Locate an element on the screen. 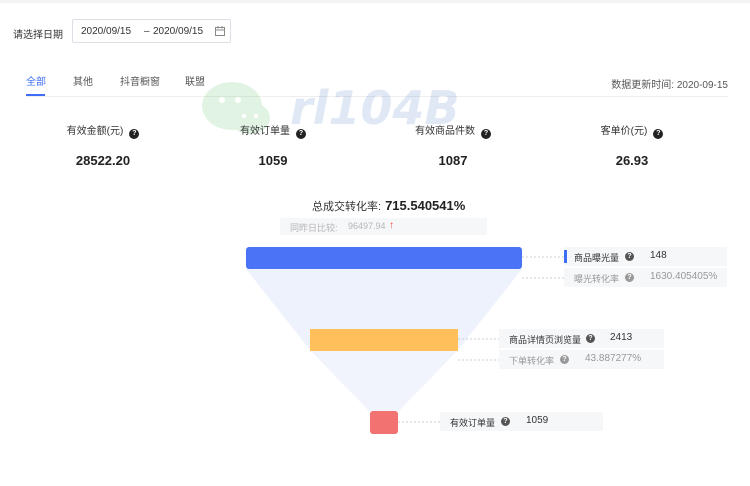 The height and width of the screenshot is (486, 750). stage-value: 1630.405405% is located at coordinates (684, 276).